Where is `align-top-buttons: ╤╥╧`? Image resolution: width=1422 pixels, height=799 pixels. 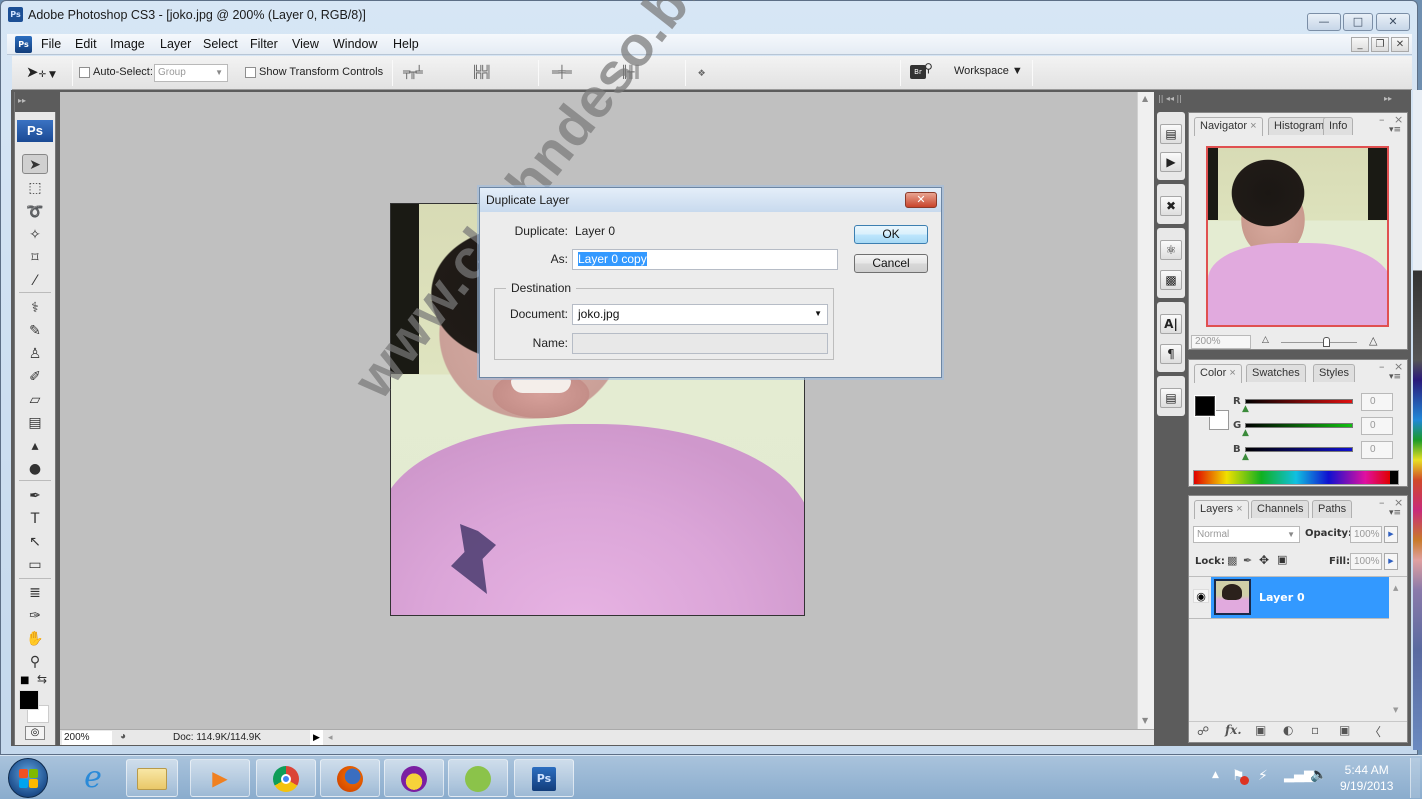
align-top-buttons: ╤╥╧ is located at coordinates (413, 72).